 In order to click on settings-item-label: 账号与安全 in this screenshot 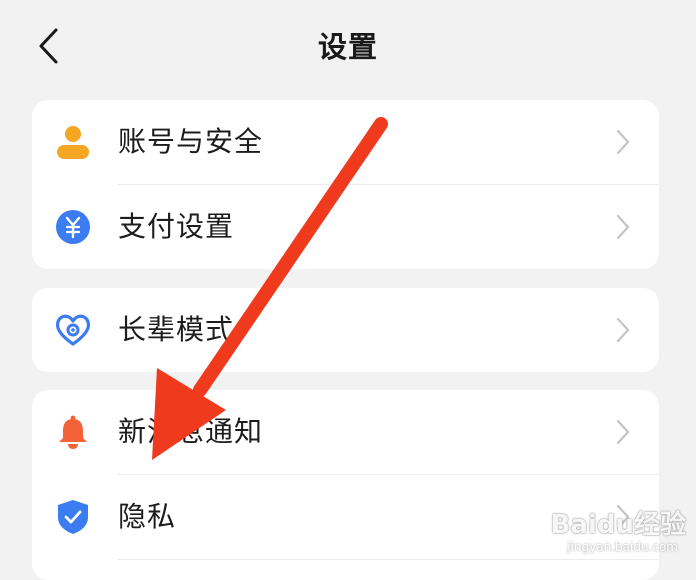, I will do `click(191, 141)`.